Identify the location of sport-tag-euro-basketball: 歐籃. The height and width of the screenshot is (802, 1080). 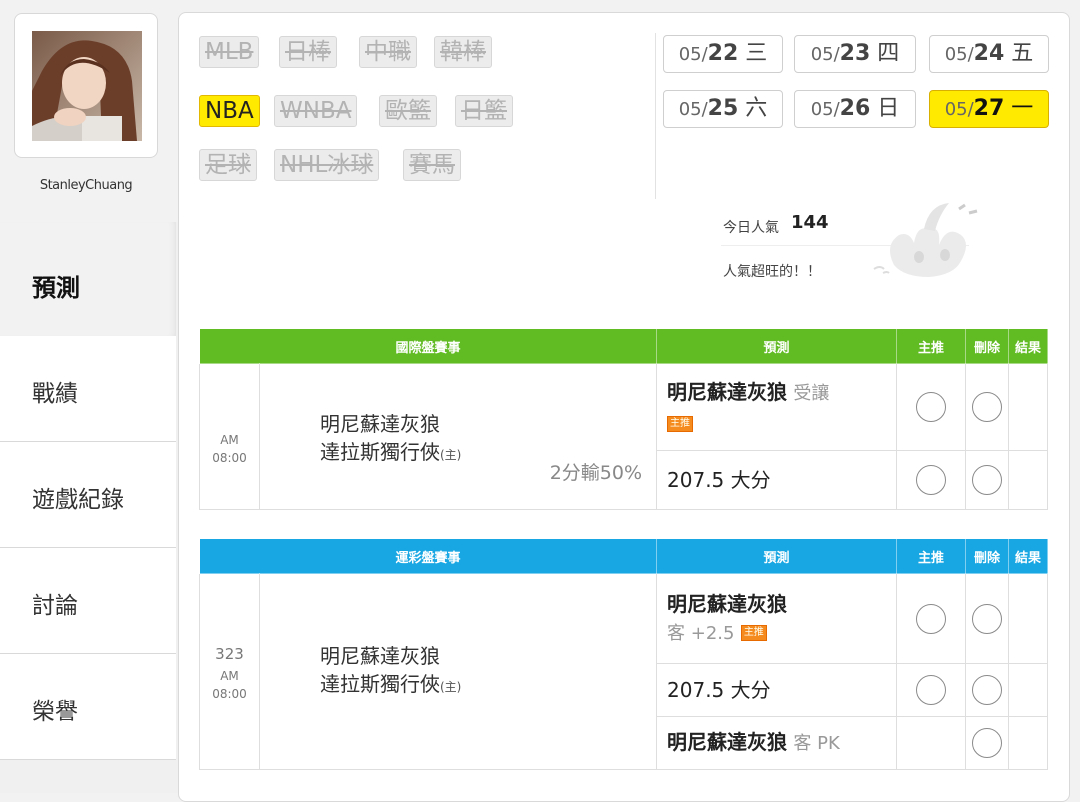
(408, 111).